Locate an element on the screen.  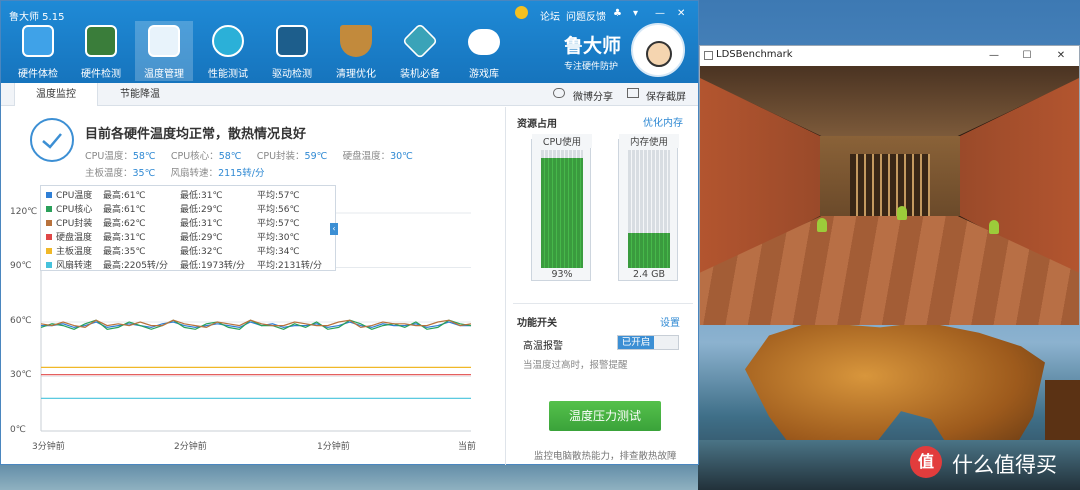
memory-usage-meter: 内存使用 2.4 GB is located at coordinates (648, 207).